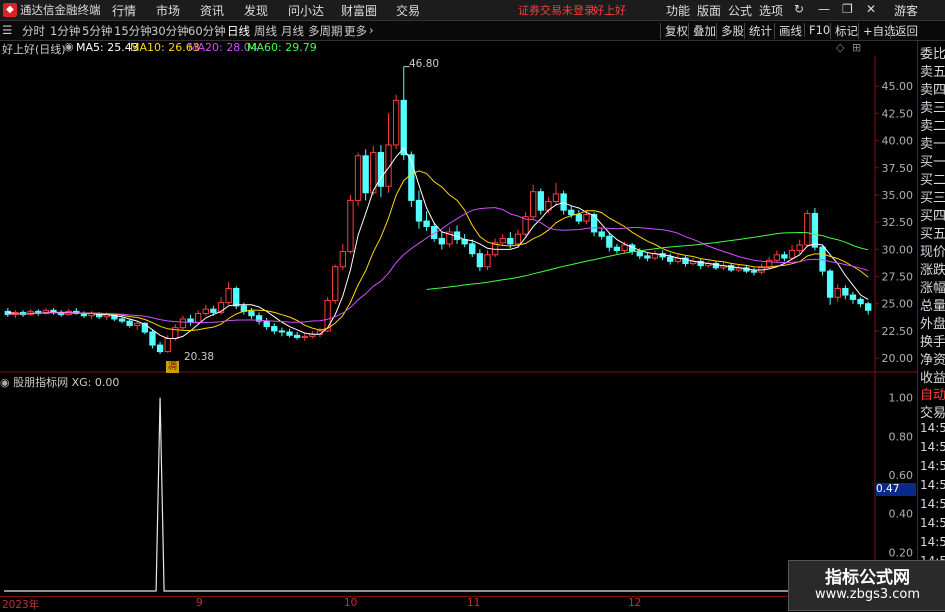 Image resolution: width=945 pixels, height=612 pixels. What do you see at coordinates (932, 360) in the screenshot?
I see `quote-field-label: 净资` at bounding box center [932, 360].